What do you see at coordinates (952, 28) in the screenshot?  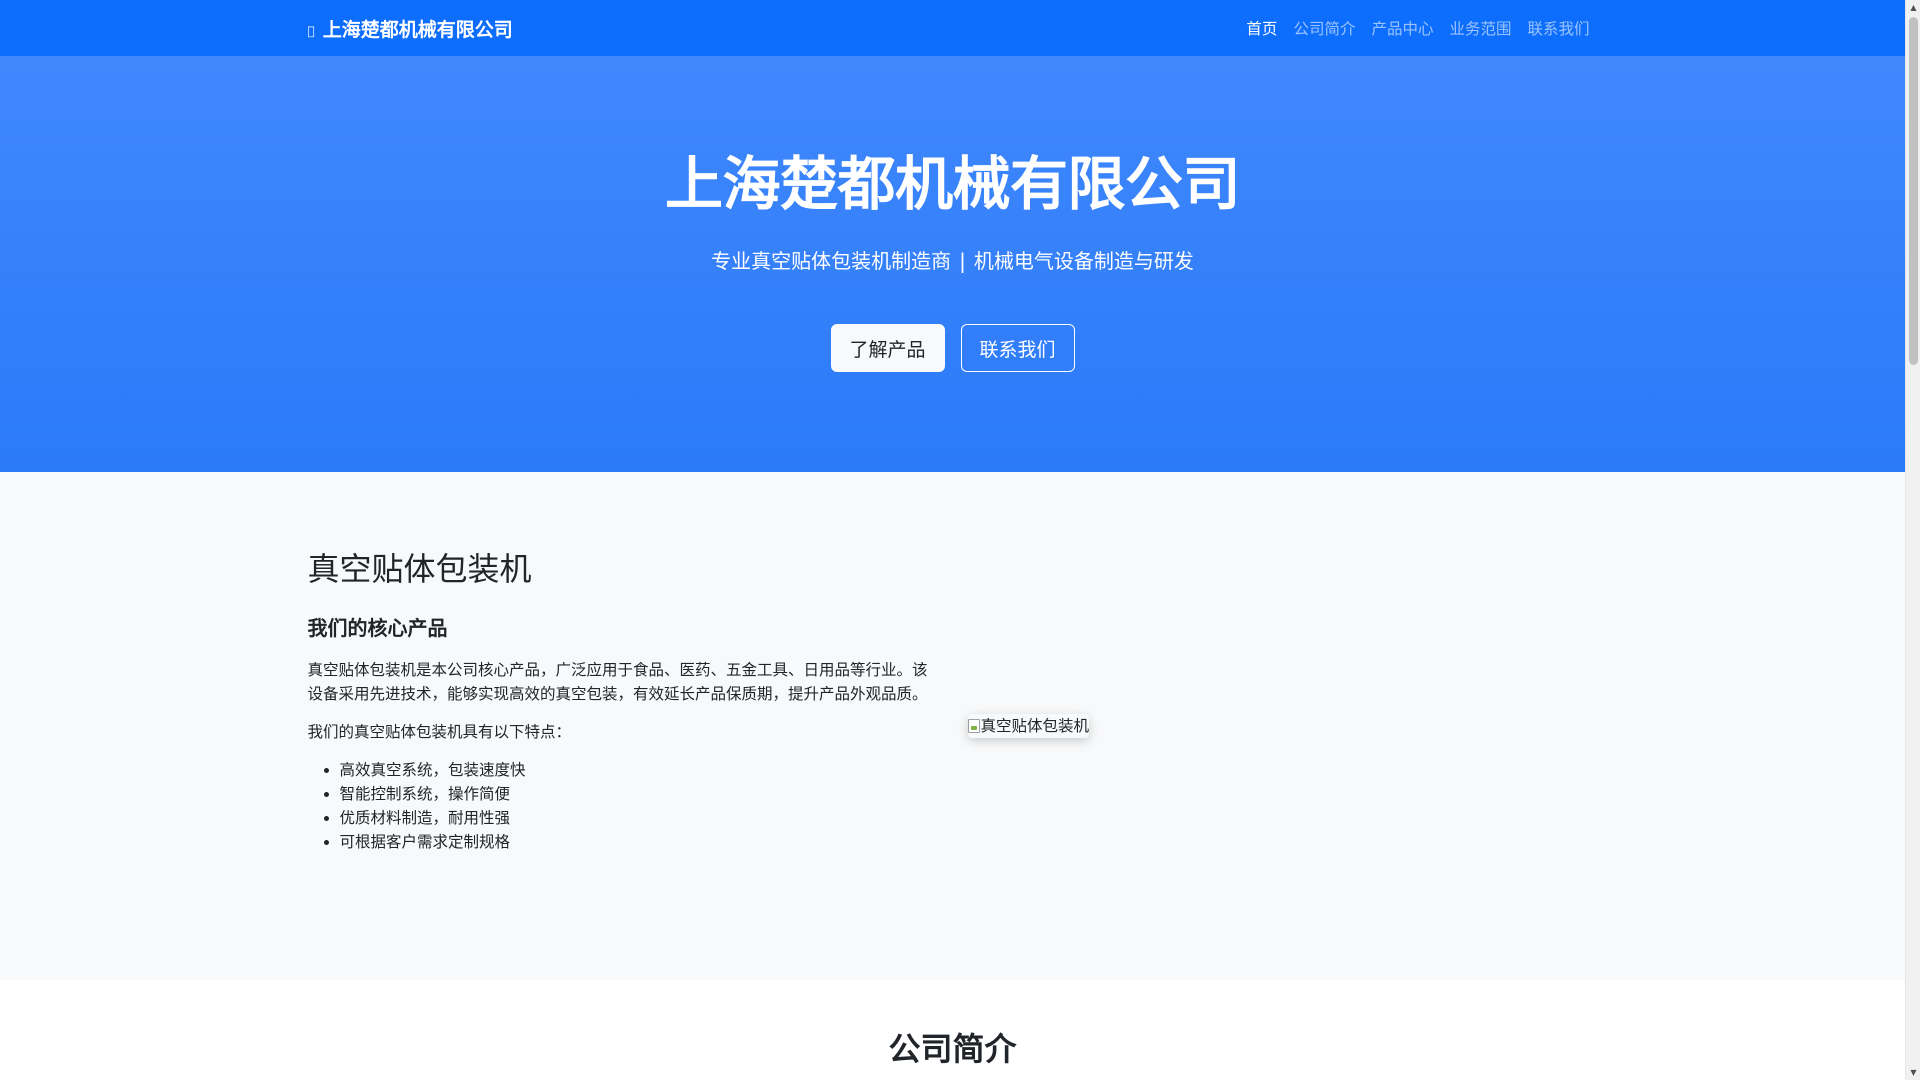 I see `navbar:  上海楚都机械有限公司 首页 公司简介 产品中心 业务范围 联系我们` at bounding box center [952, 28].